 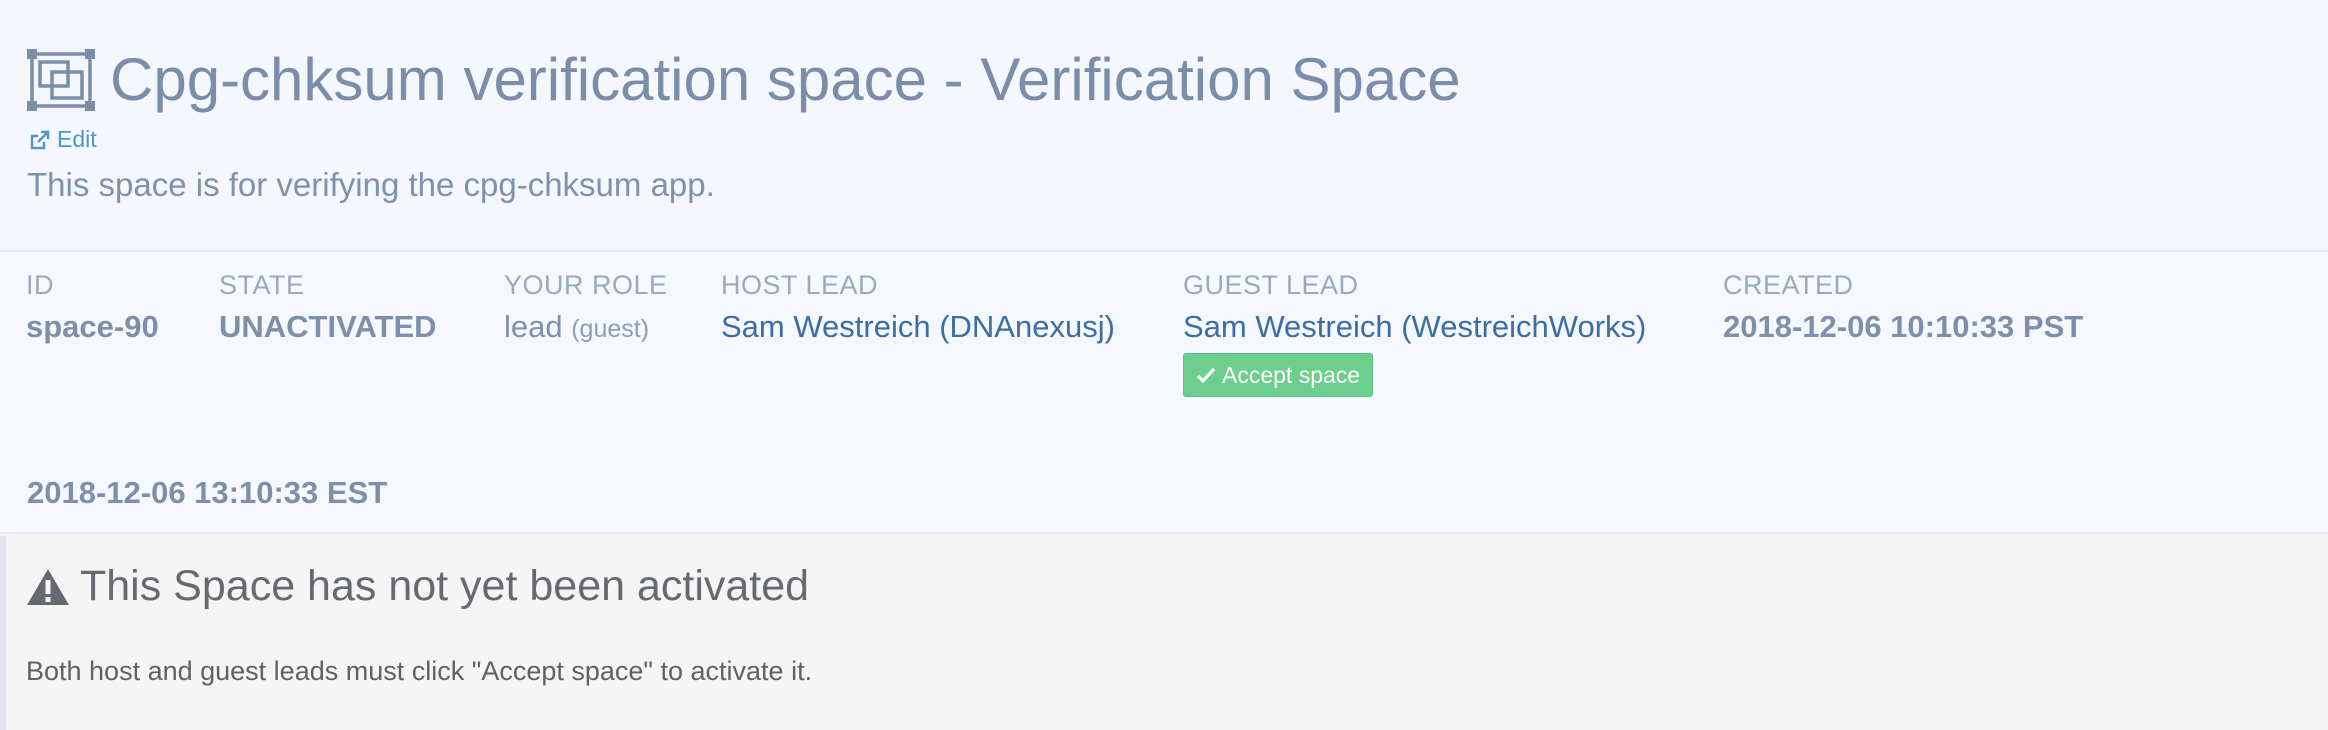 What do you see at coordinates (40, 139) in the screenshot?
I see `external-link-icon` at bounding box center [40, 139].